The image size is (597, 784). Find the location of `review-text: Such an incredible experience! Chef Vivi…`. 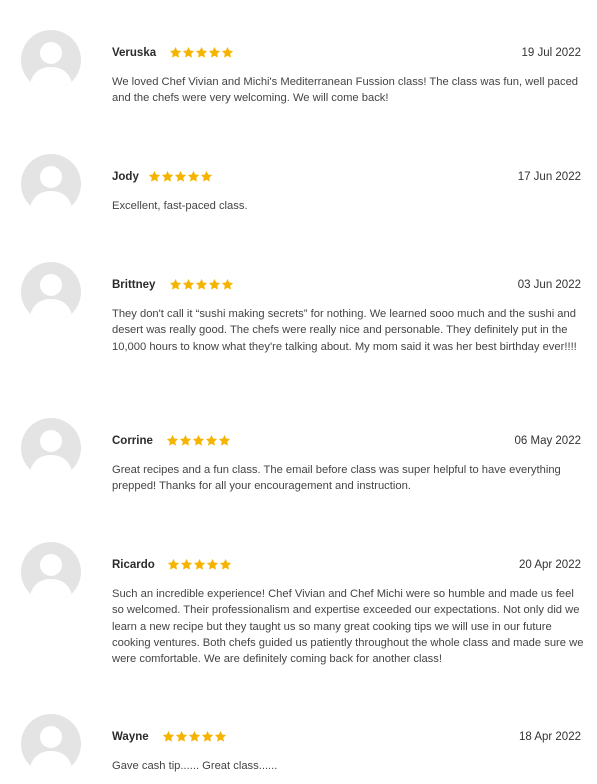

review-text: Such an incredible experience! Chef Vivi… is located at coordinates (348, 627).